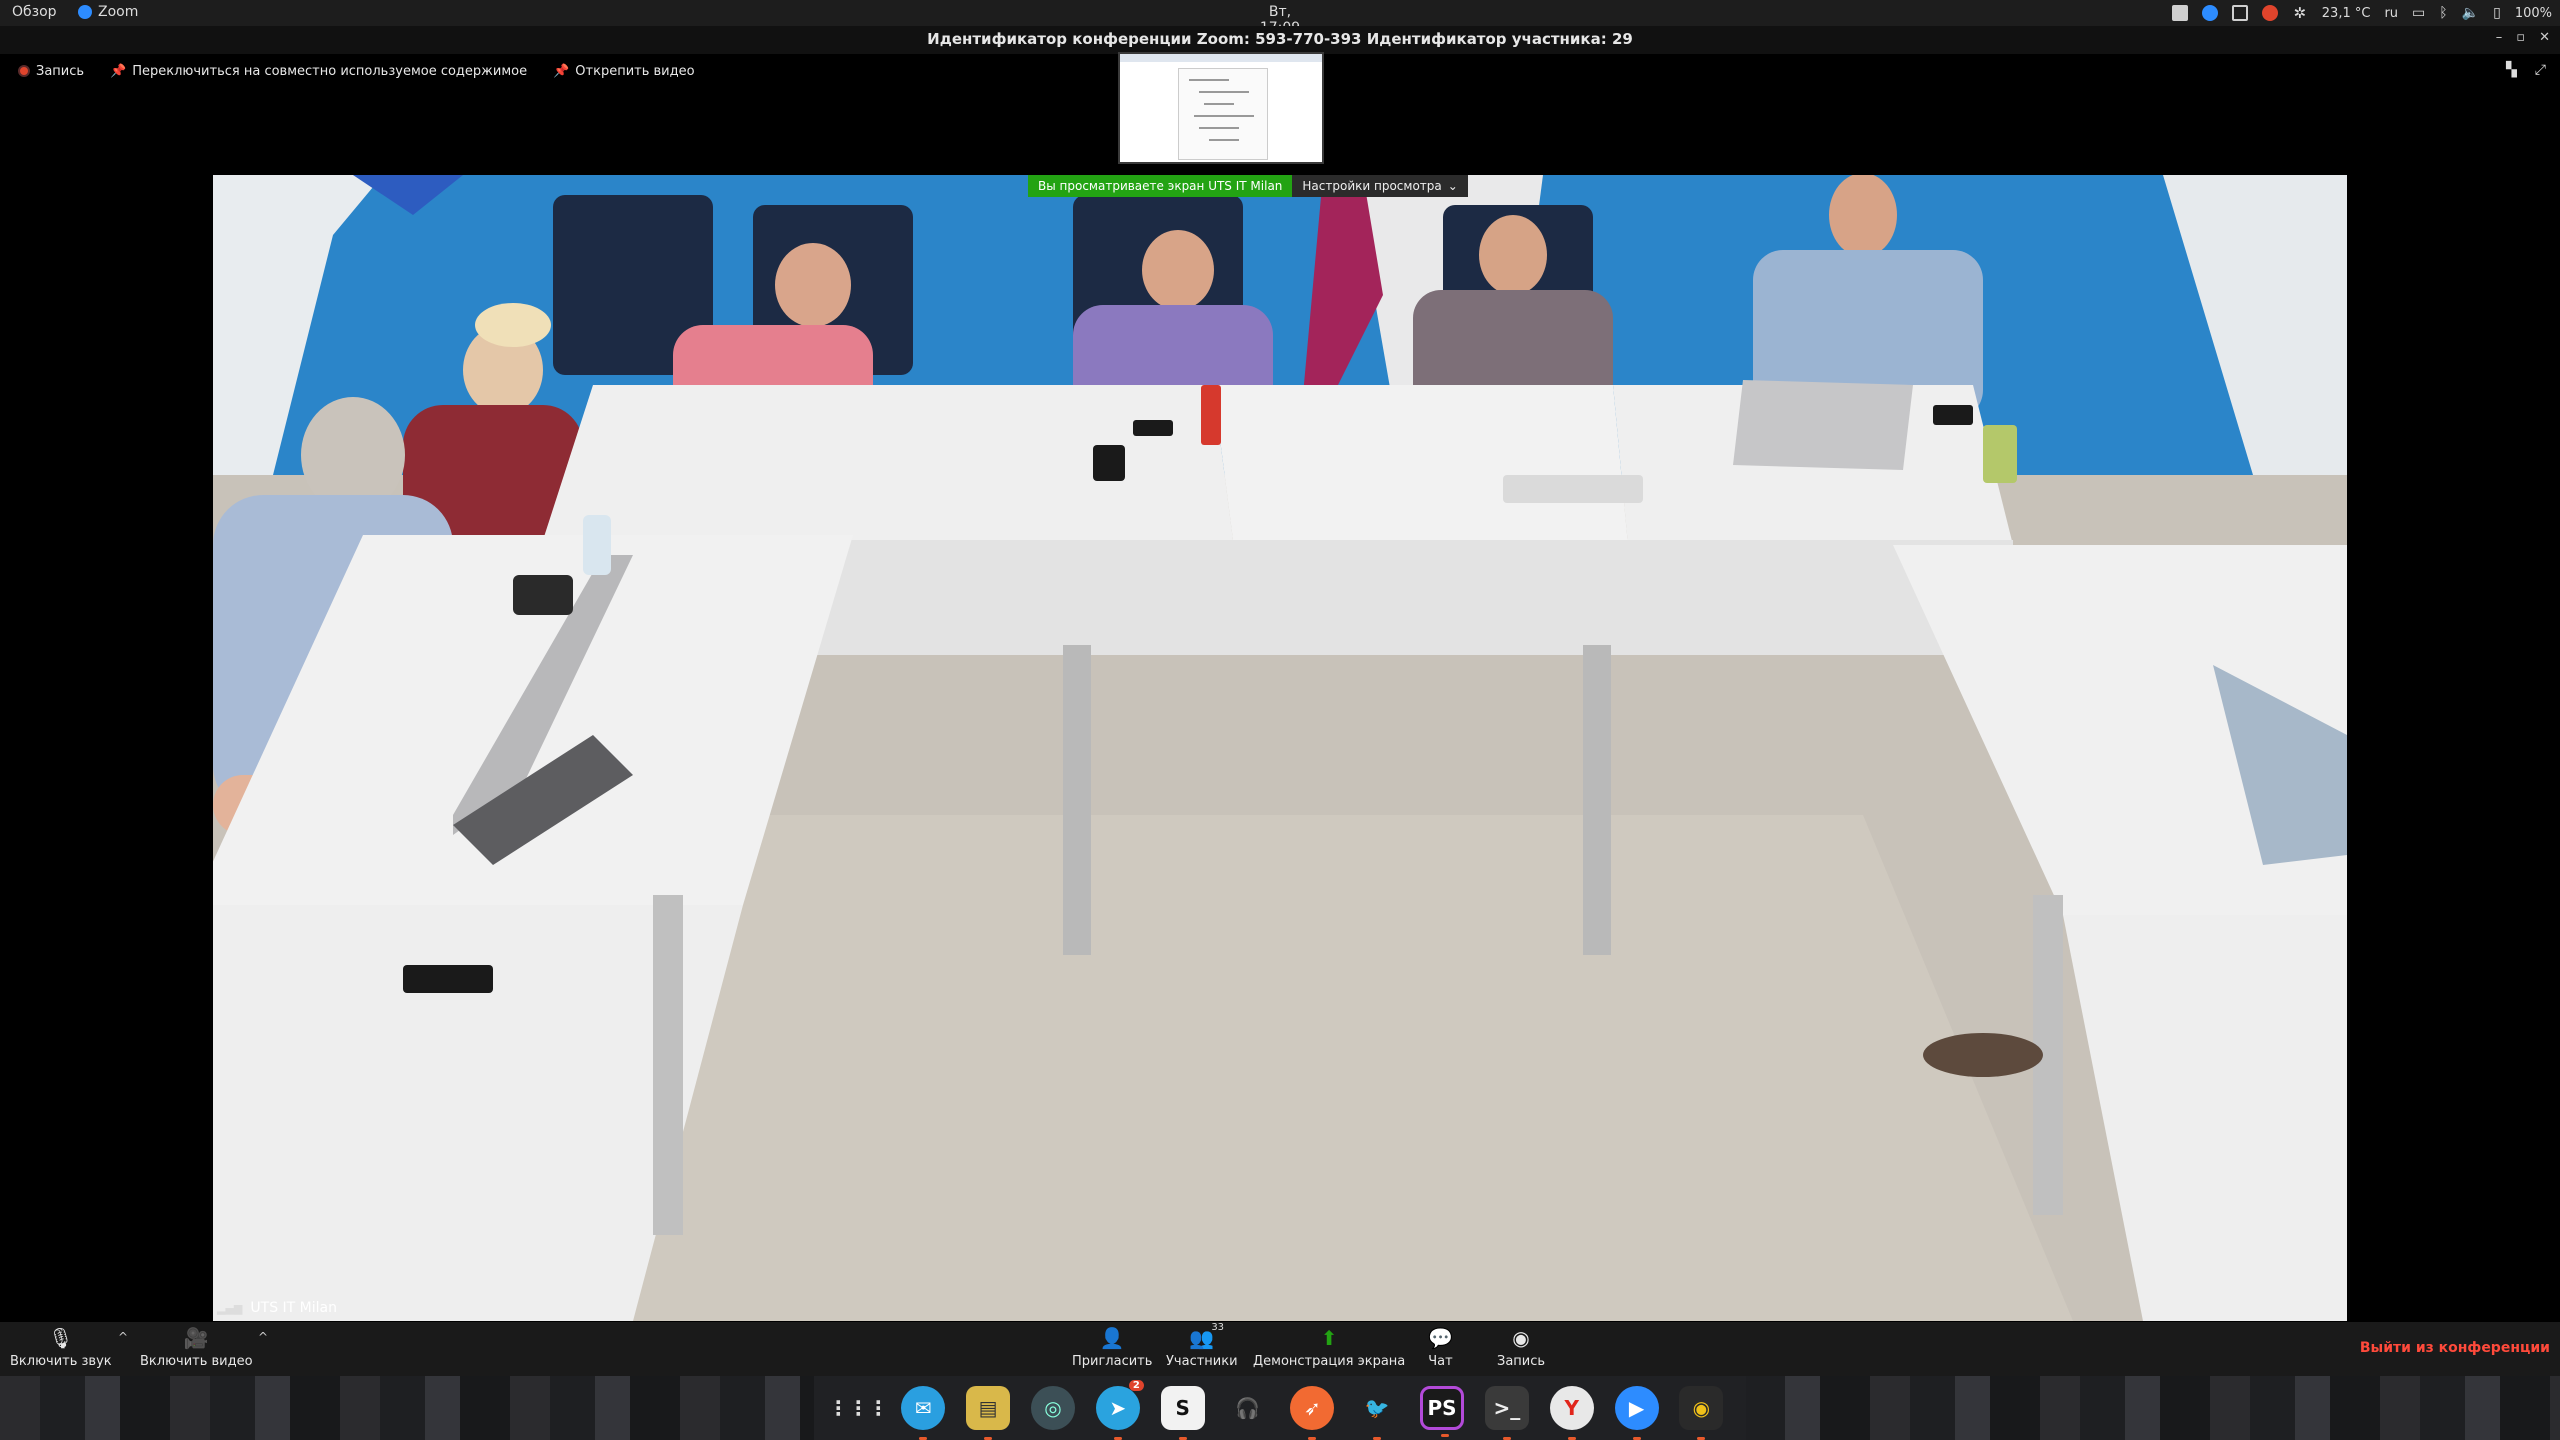 This screenshot has width=2560, height=1440. I want to click on recording-indicator: Запись, so click(51, 71).